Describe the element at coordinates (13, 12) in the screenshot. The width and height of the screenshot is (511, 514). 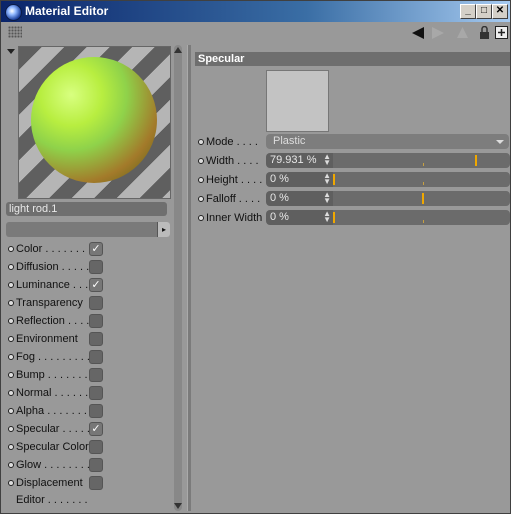
I see `app-icon` at that location.